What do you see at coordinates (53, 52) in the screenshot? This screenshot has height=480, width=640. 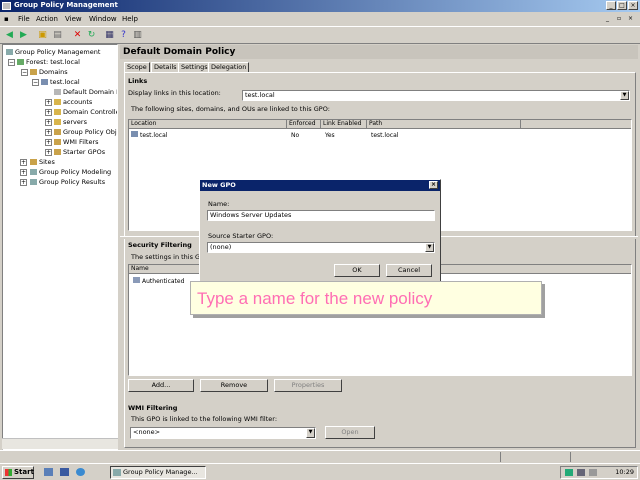 I see `tree-item-gpm: Group Policy Management` at bounding box center [53, 52].